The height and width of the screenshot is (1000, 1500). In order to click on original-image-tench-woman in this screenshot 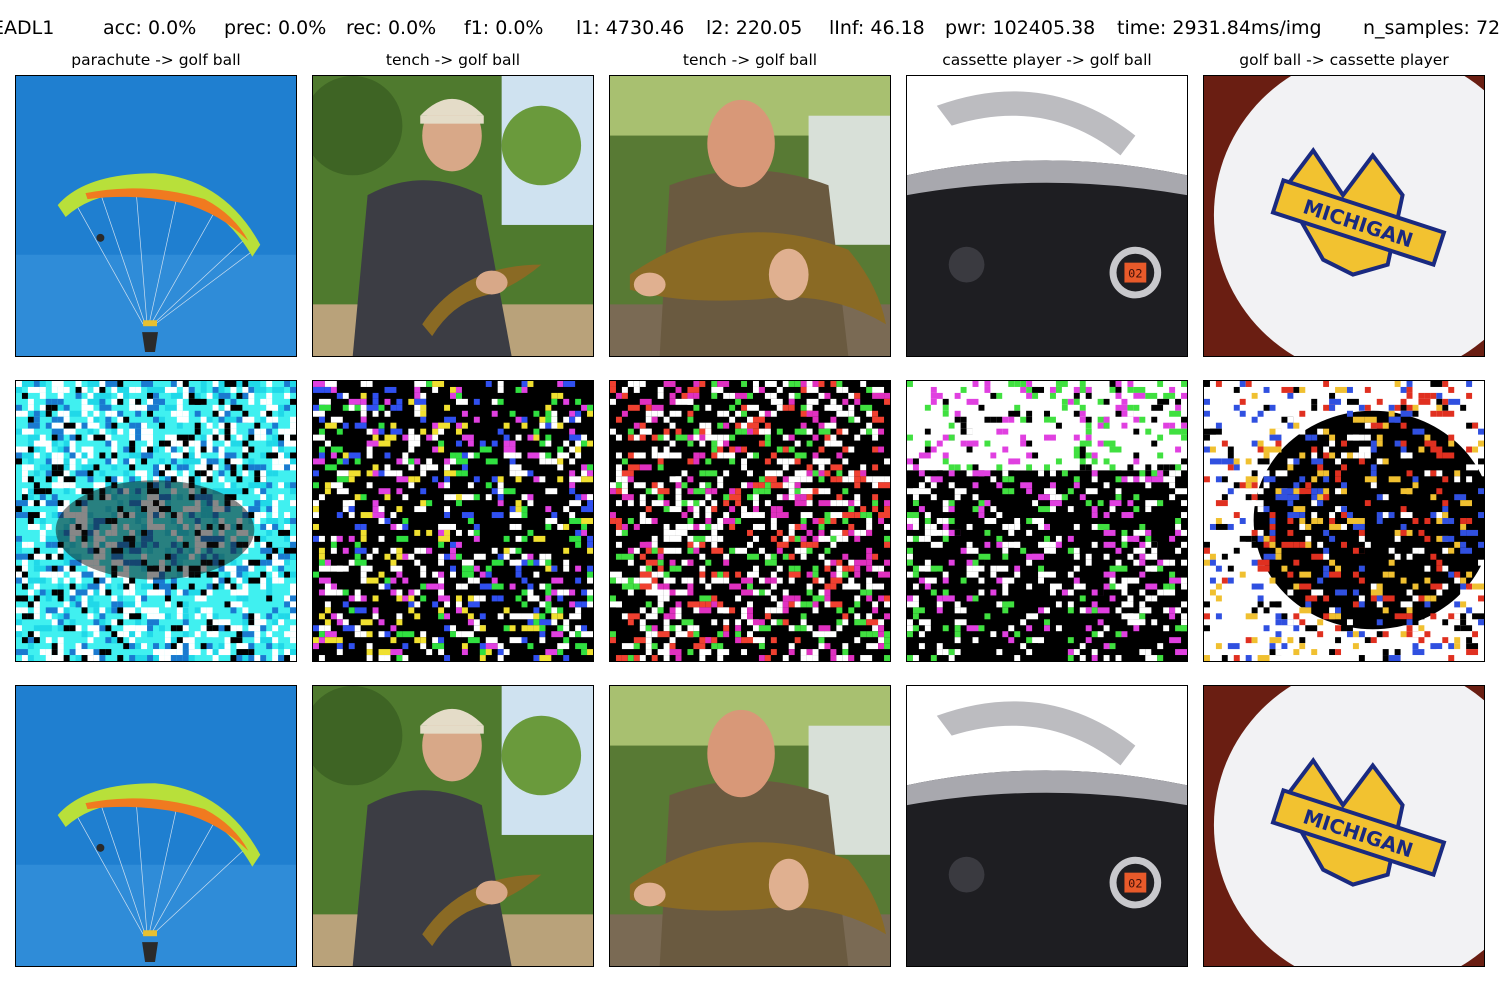, I will do `click(453, 216)`.